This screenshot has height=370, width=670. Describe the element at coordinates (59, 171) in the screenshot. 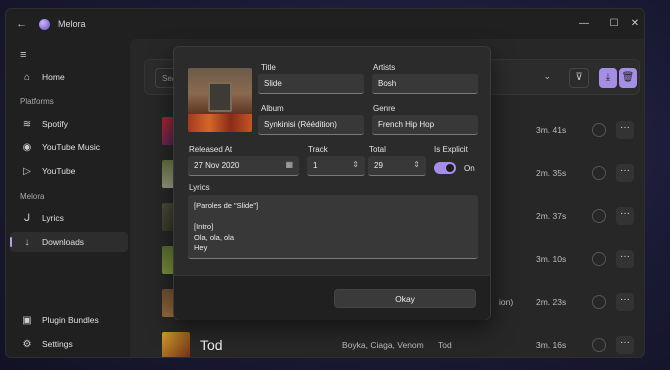

I see `sidebar-item-label: YouTube` at that location.